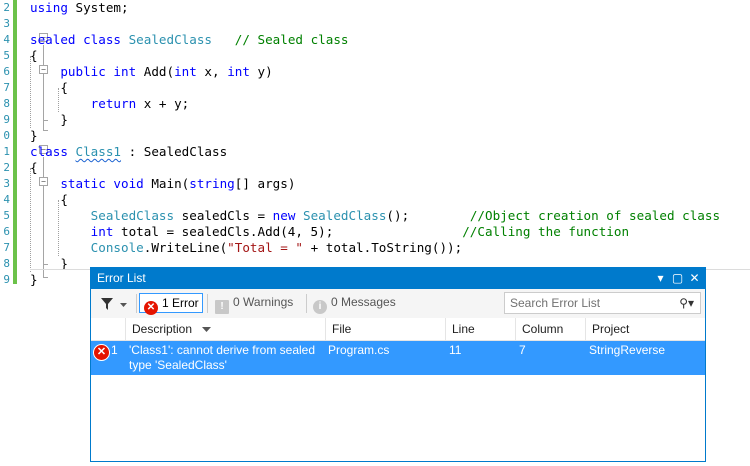 This screenshot has height=466, width=750. I want to click on row-index: 1, so click(114, 350).